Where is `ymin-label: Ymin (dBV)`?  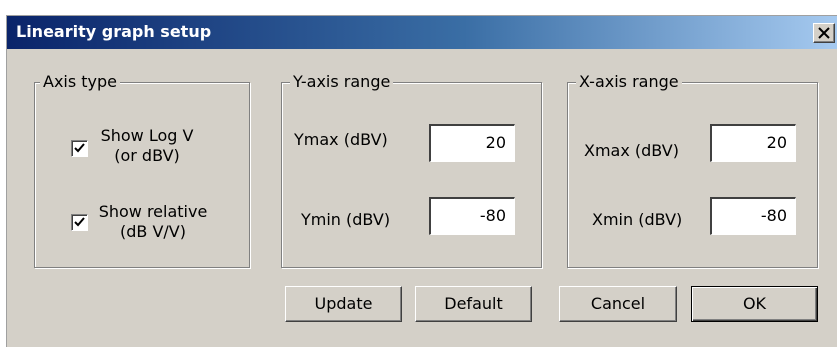
ymin-label: Ymin (dBV) is located at coordinates (346, 219).